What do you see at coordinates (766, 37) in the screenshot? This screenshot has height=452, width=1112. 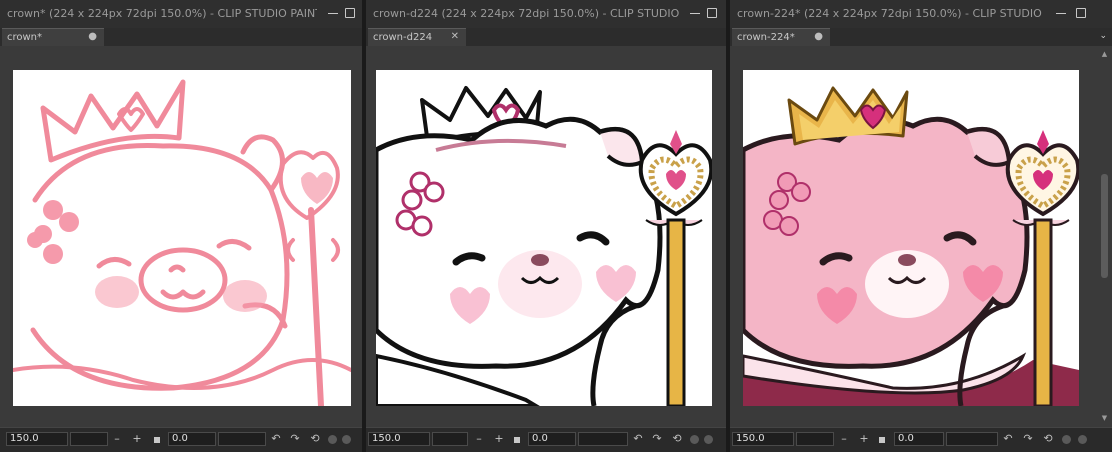 I see `tab-label: crown-224*` at bounding box center [766, 37].